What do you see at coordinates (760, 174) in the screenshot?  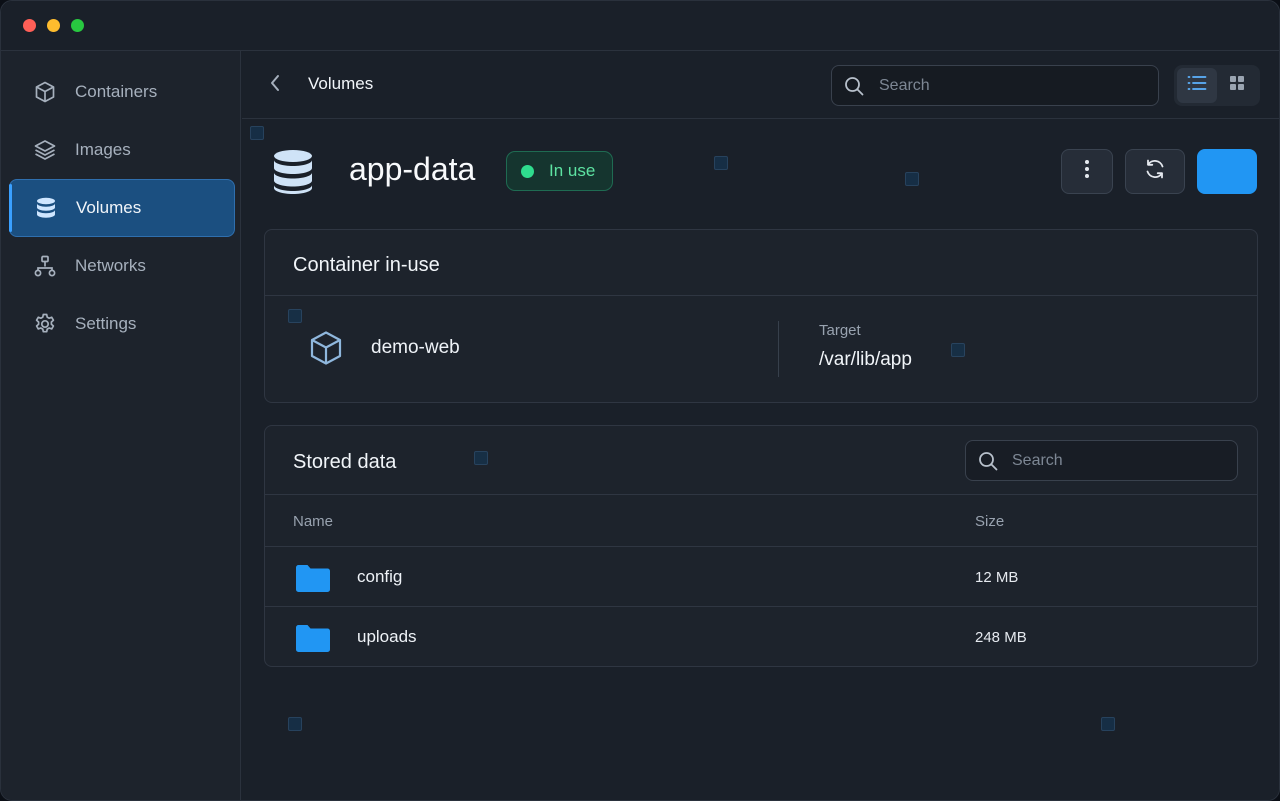 I see `volume-header: app-data In use` at bounding box center [760, 174].